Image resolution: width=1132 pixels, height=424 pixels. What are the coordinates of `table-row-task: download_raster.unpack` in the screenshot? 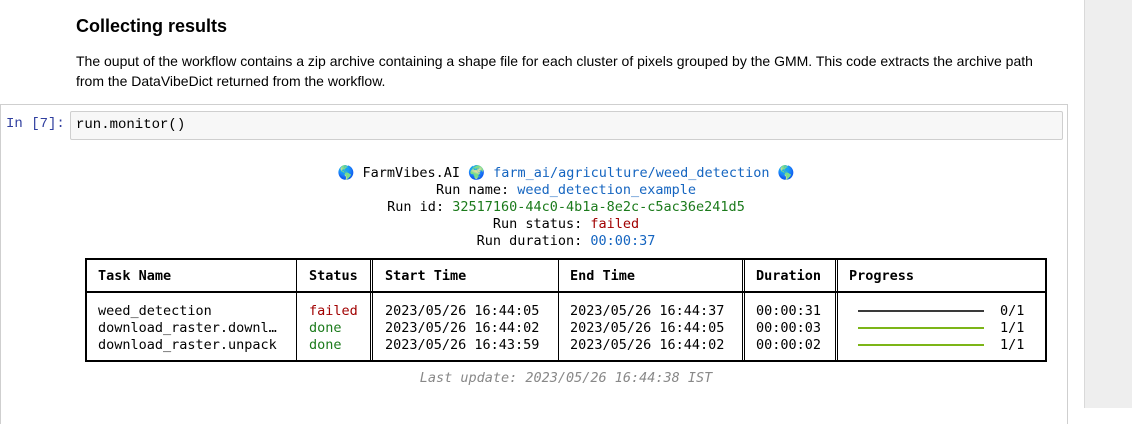 It's located at (187, 345).